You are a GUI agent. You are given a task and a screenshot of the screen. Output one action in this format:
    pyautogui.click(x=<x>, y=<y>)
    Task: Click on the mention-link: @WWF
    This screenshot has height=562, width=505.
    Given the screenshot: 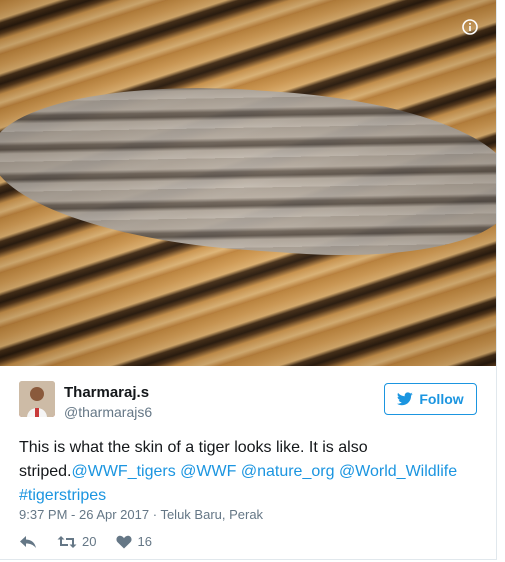 What is the action you would take?
    pyautogui.click(x=208, y=471)
    